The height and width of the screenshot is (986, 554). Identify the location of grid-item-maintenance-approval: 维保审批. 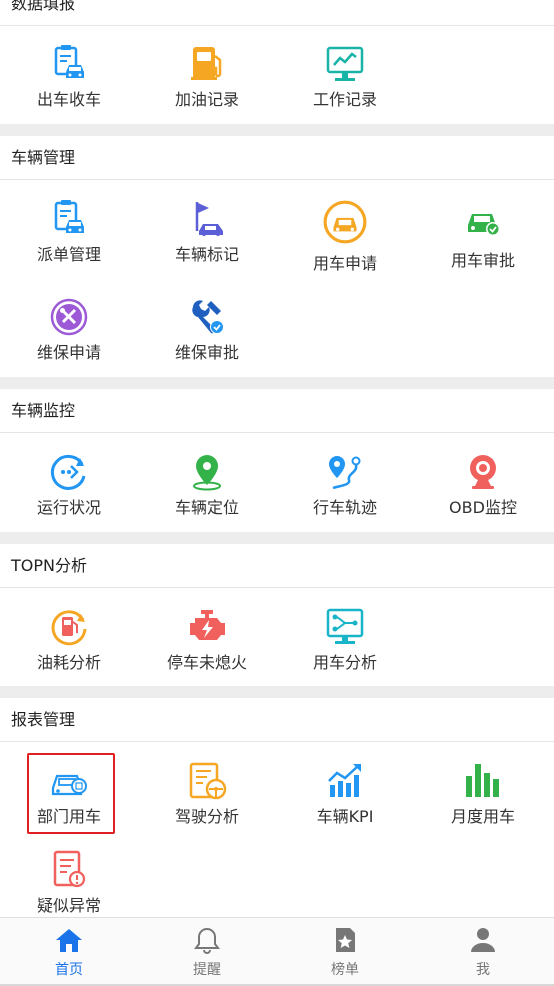
(207, 332).